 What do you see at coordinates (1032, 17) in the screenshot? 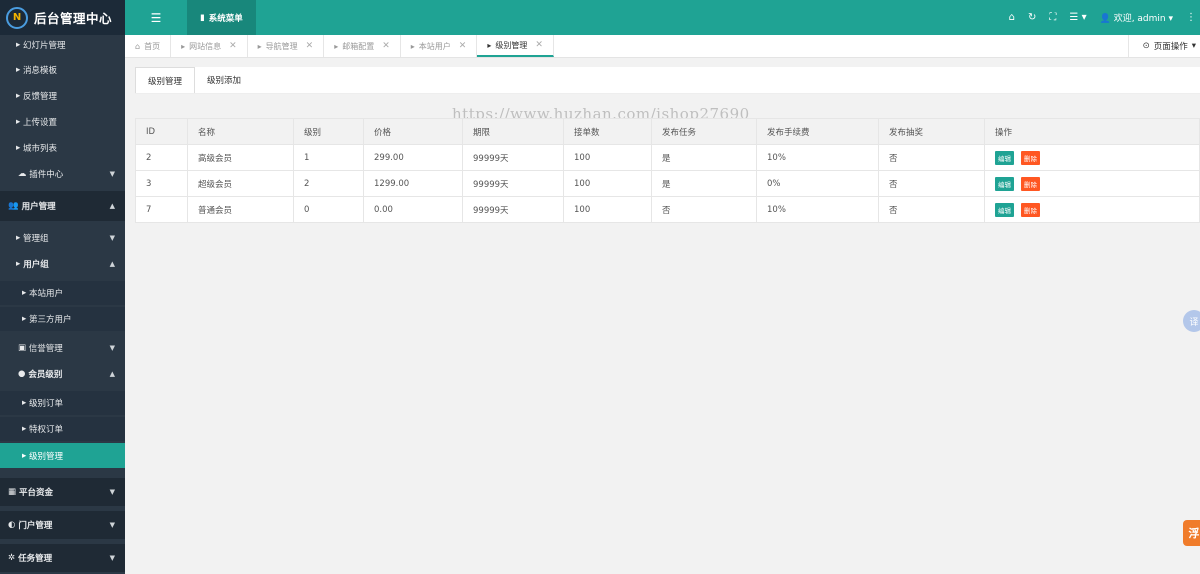
I see `refresh-icon: ↻` at bounding box center [1032, 17].